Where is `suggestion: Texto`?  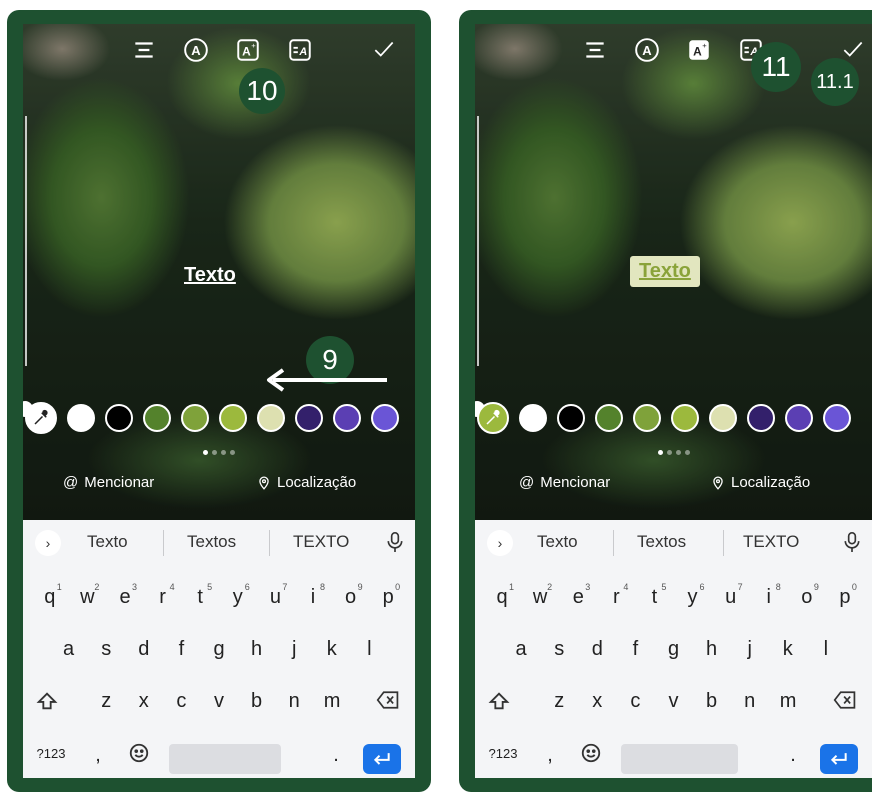 suggestion: Texto is located at coordinates (557, 542).